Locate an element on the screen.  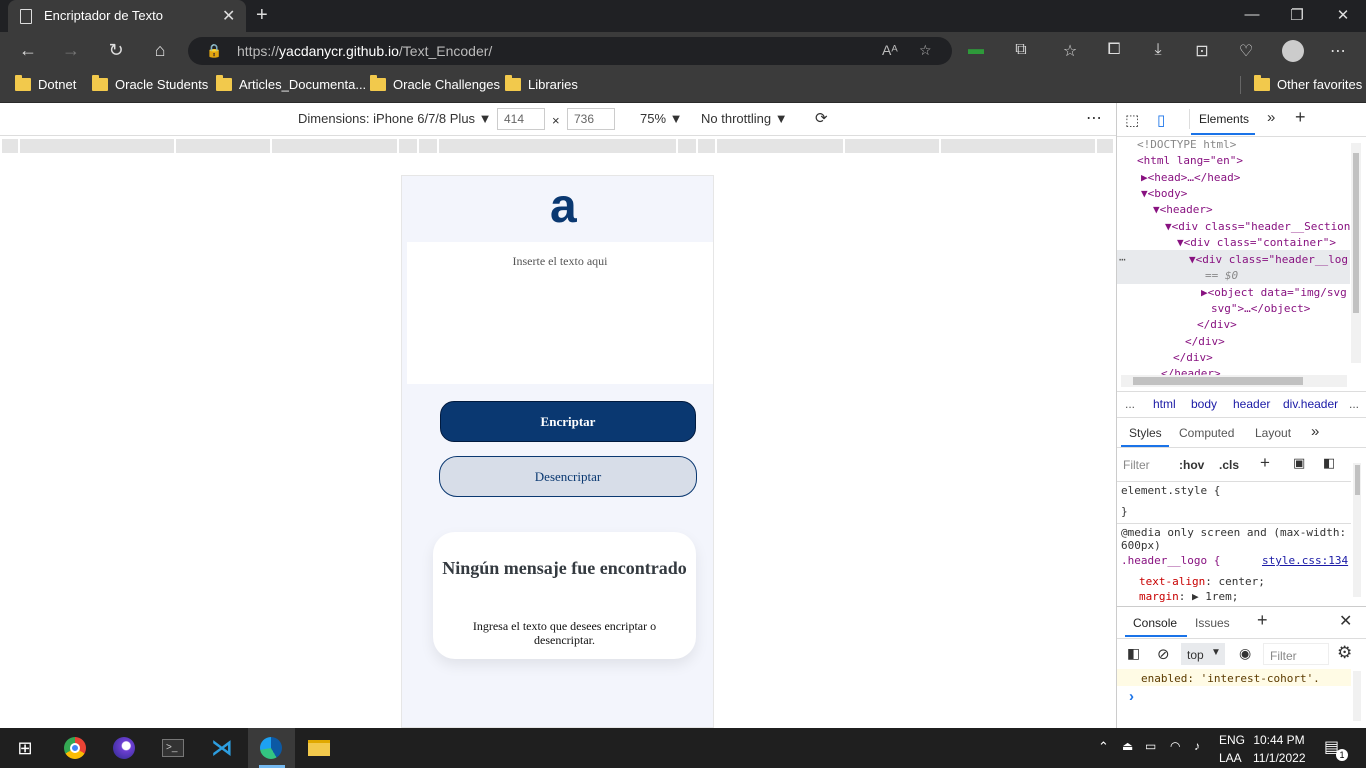
forward-icon: → is located at coordinates (71, 50).